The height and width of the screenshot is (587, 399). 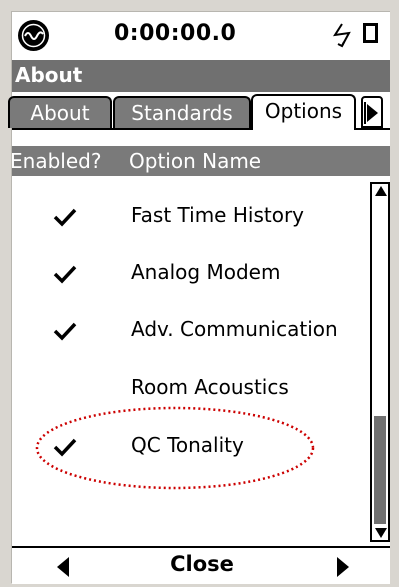 I want to click on tab-scroll-right-icon, so click(x=372, y=113).